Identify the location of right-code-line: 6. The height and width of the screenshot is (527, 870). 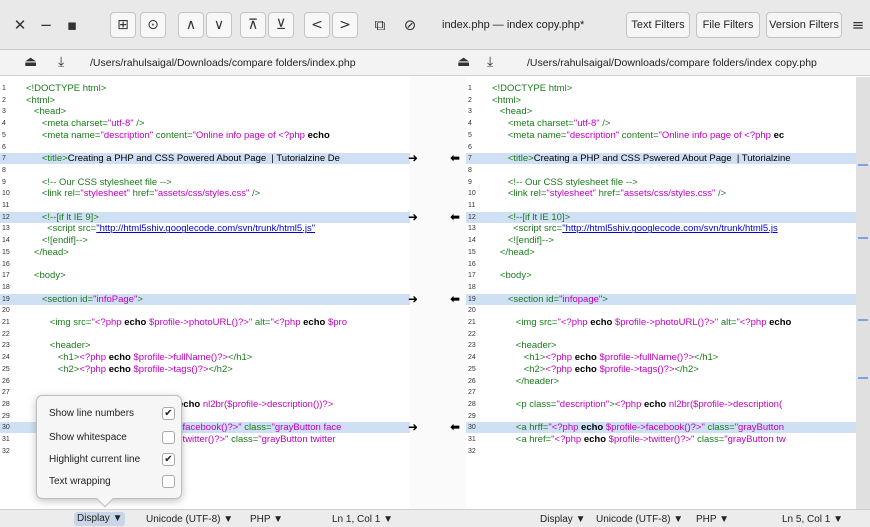
(661, 147).